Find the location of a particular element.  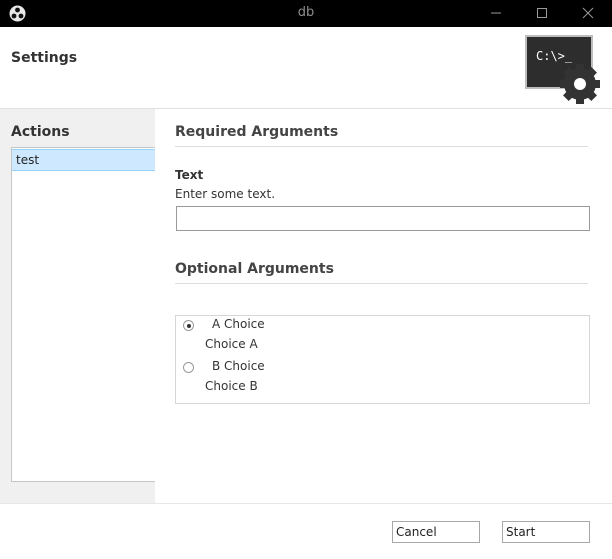

title-bar: db is located at coordinates (306, 13).